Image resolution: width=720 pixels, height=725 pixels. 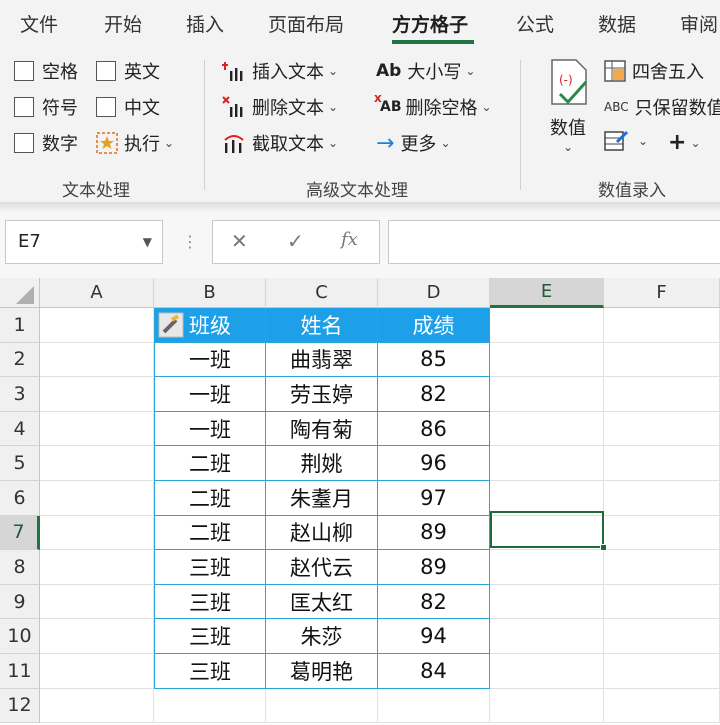 What do you see at coordinates (322, 394) in the screenshot?
I see `table-cell: 劳玉婷` at bounding box center [322, 394].